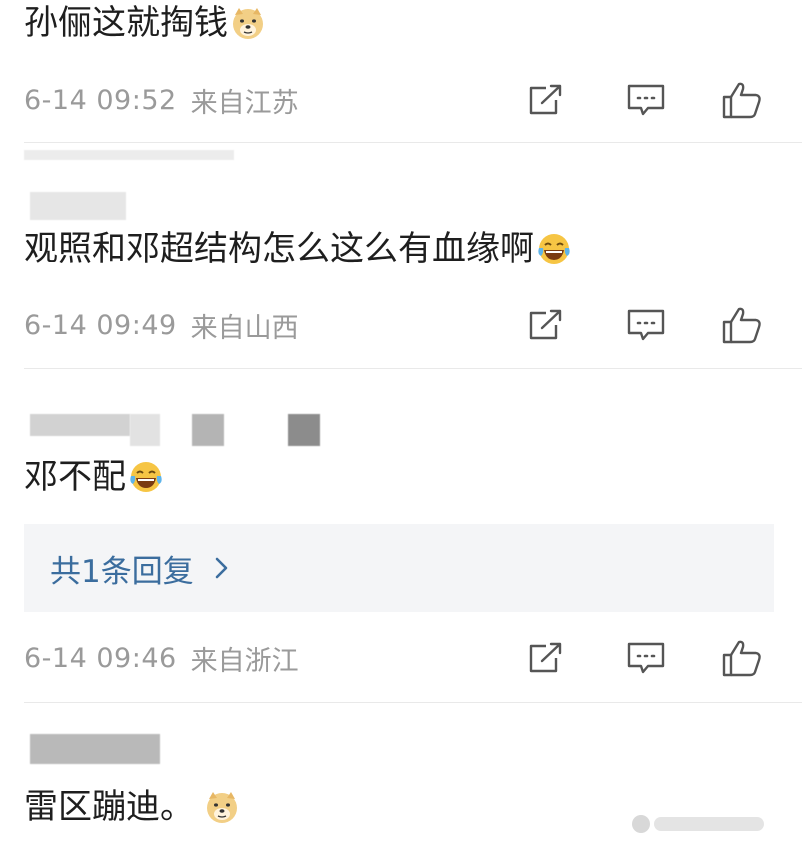 Image resolution: width=802 pixels, height=844 pixels. Describe the element at coordinates (100, 325) in the screenshot. I see `comment-time: 6-14 09:49` at that location.